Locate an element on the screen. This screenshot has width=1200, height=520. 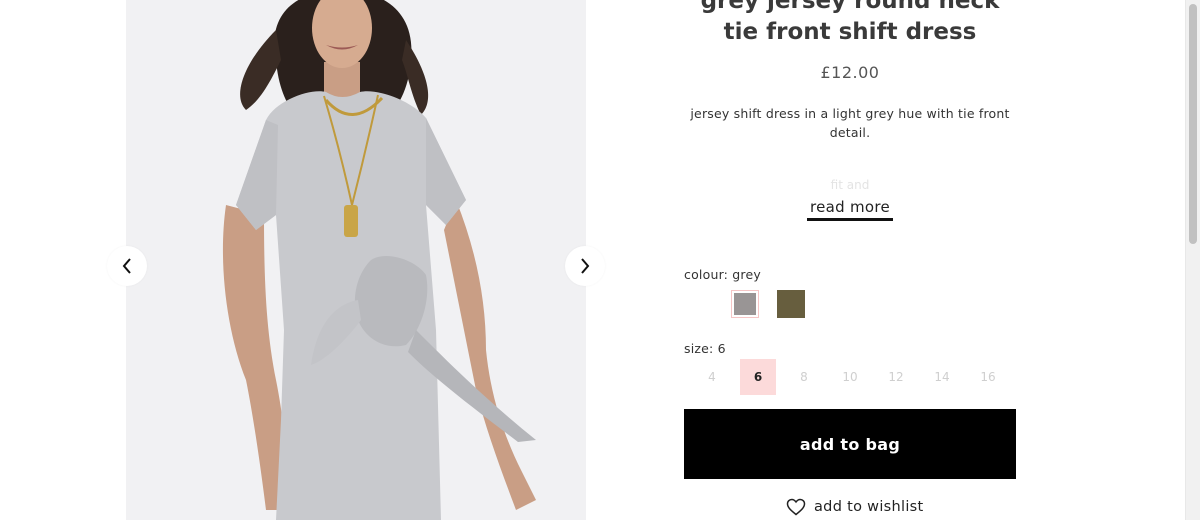
size-option-16: 16 is located at coordinates (988, 377).